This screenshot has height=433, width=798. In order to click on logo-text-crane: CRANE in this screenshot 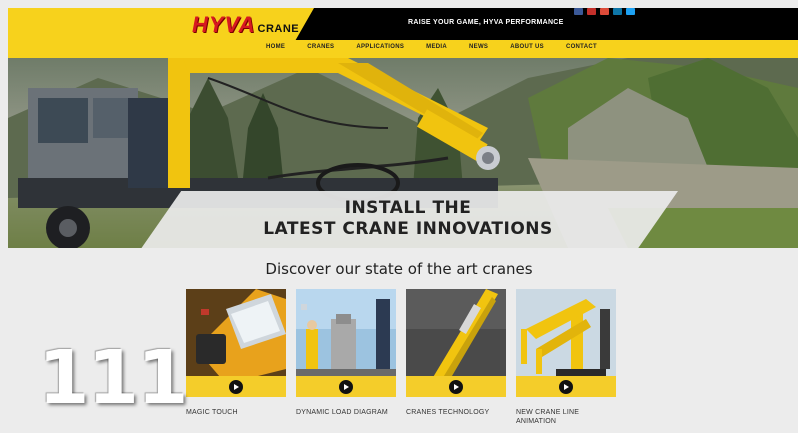, I will do `click(278, 29)`.